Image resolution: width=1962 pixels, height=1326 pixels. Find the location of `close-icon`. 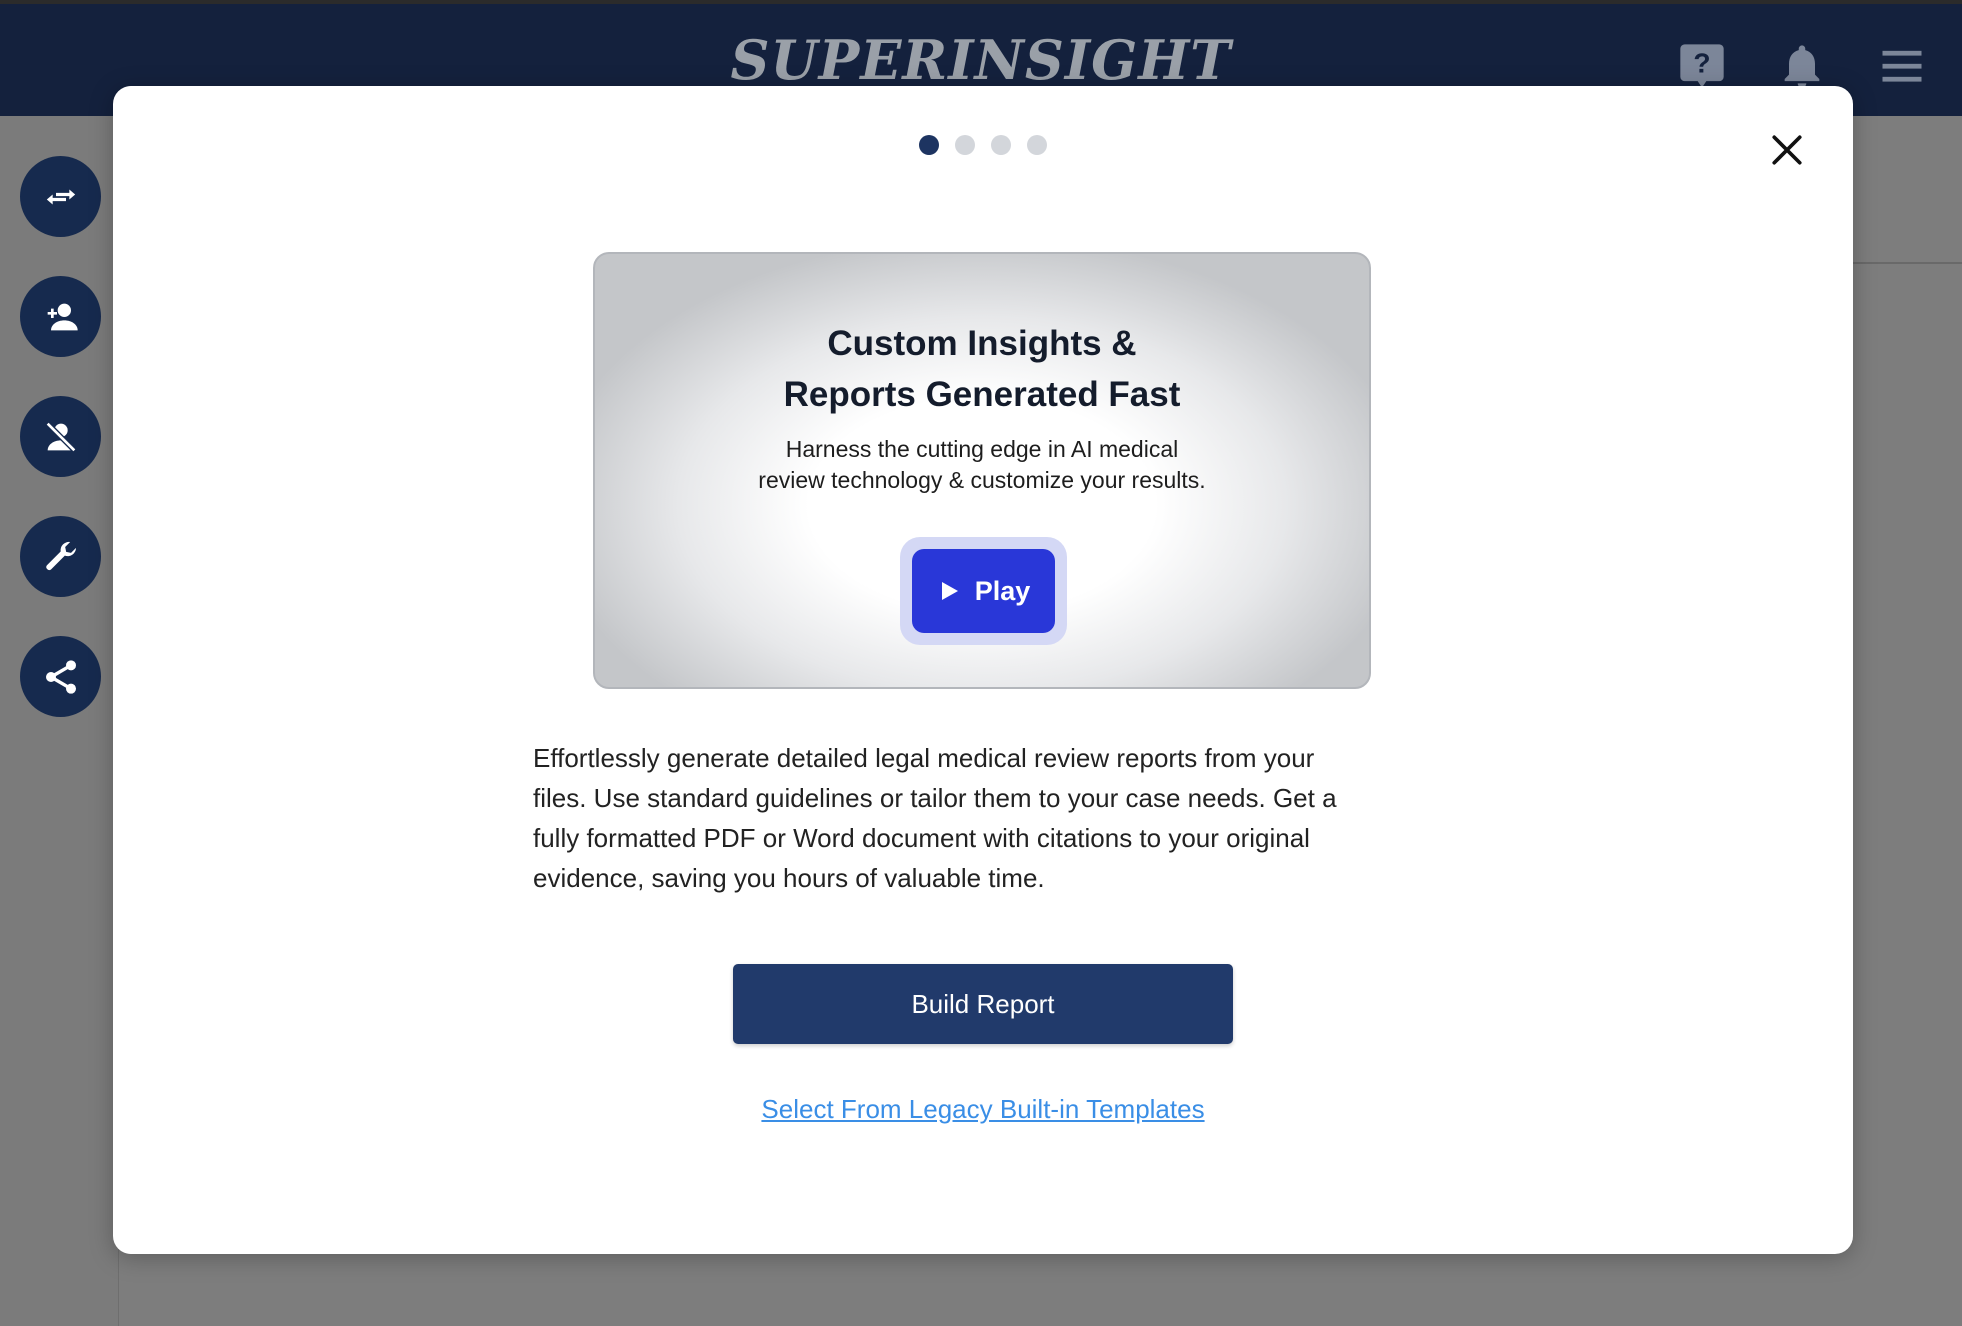

close-icon is located at coordinates (1787, 150).